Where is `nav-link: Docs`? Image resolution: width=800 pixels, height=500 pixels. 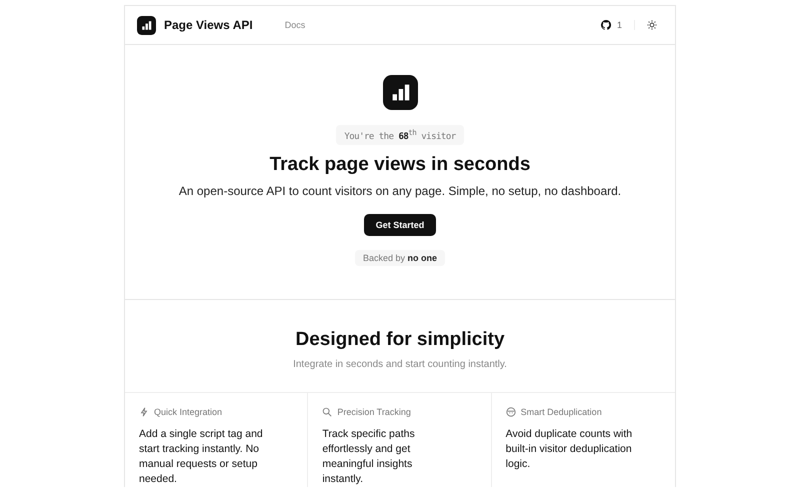 nav-link: Docs is located at coordinates (295, 25).